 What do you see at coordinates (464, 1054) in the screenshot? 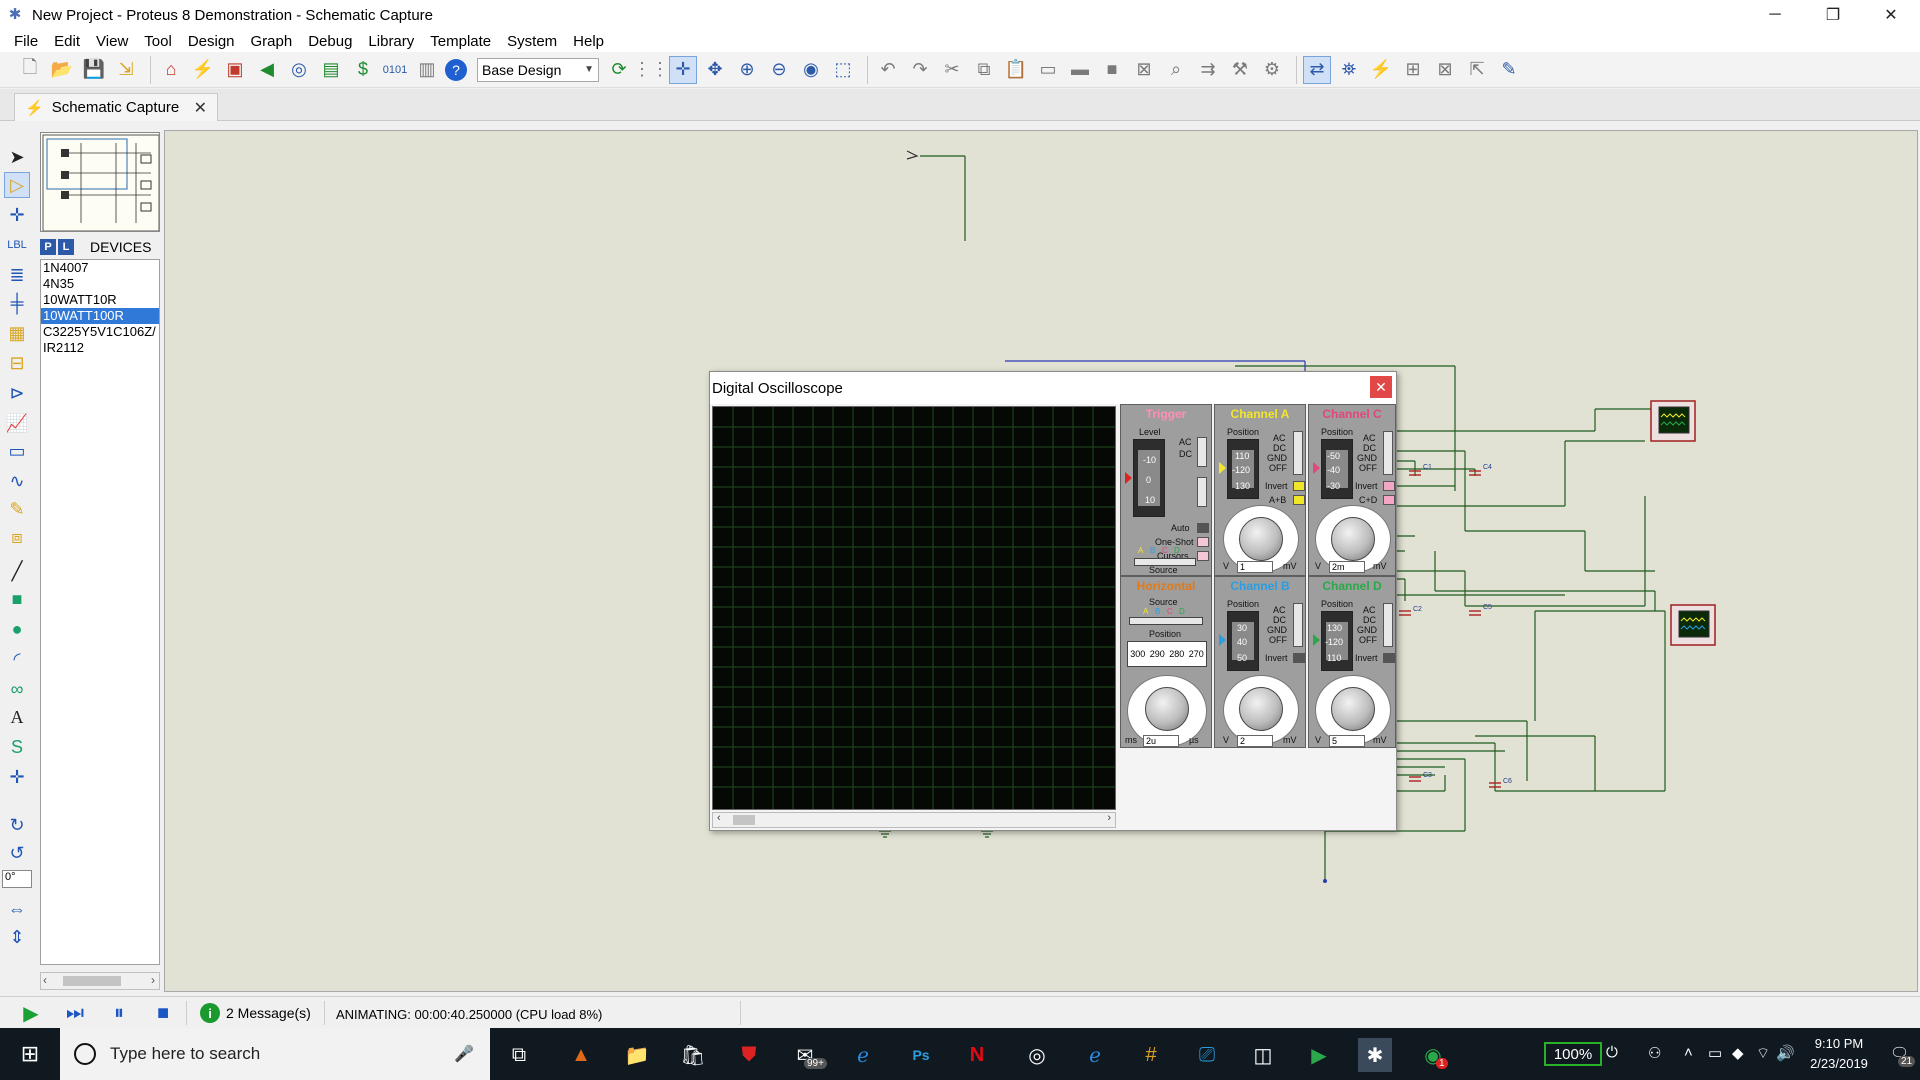
I see `microphone-icon: 🎤` at bounding box center [464, 1054].